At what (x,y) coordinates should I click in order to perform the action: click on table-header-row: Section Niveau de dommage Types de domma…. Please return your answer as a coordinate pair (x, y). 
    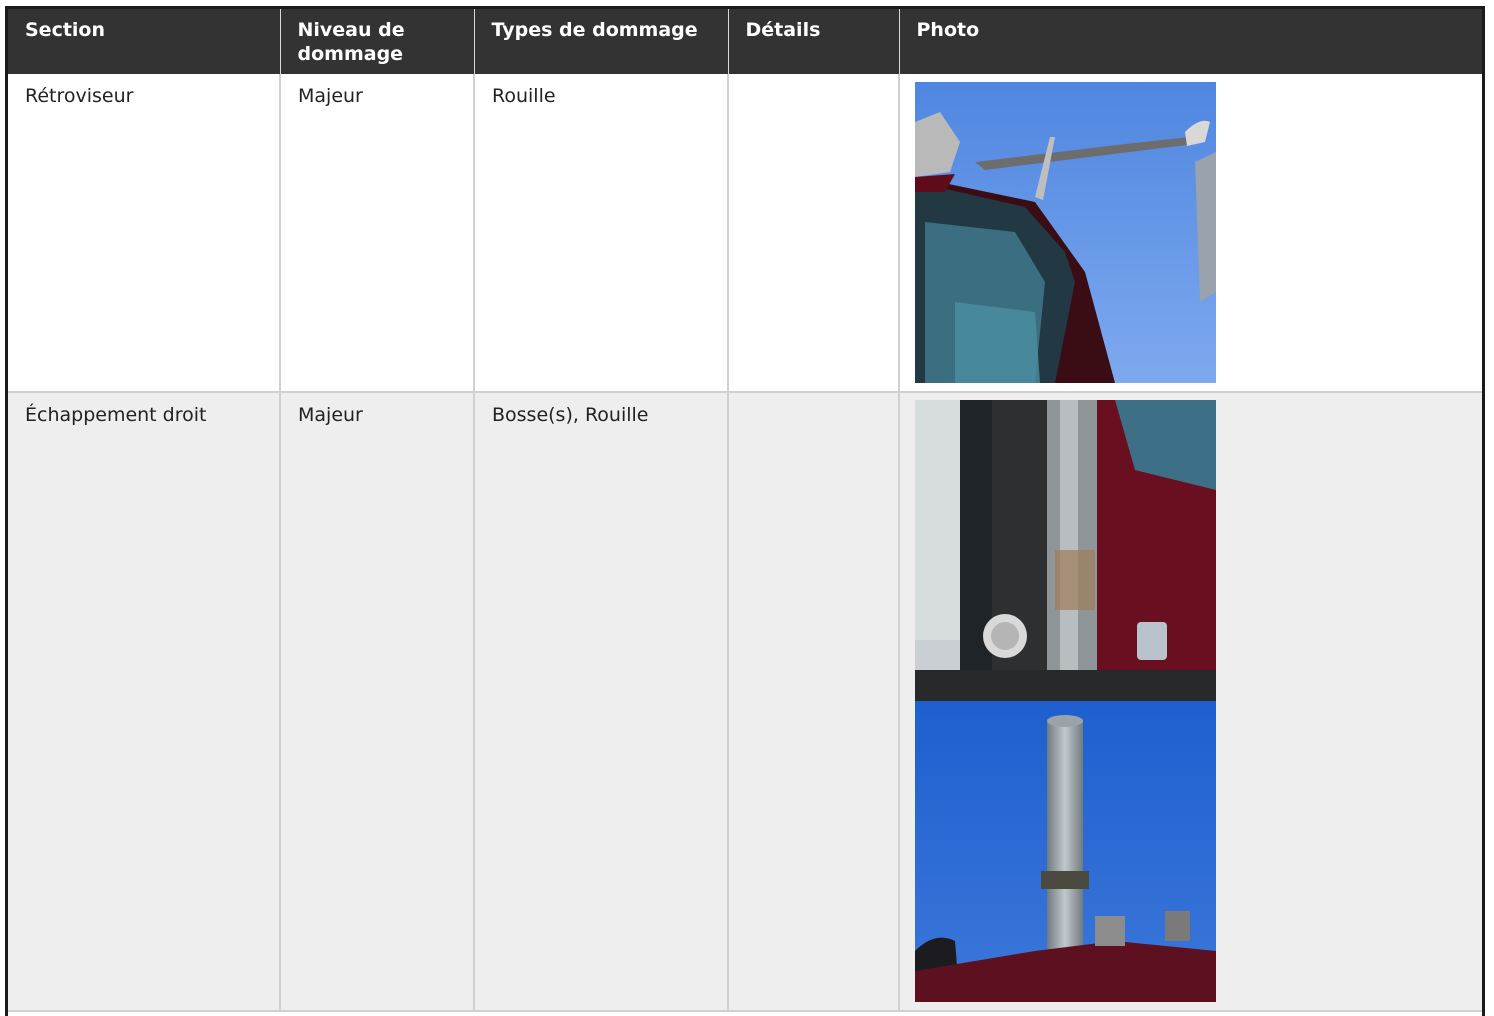
    Looking at the image, I should click on (745, 41).